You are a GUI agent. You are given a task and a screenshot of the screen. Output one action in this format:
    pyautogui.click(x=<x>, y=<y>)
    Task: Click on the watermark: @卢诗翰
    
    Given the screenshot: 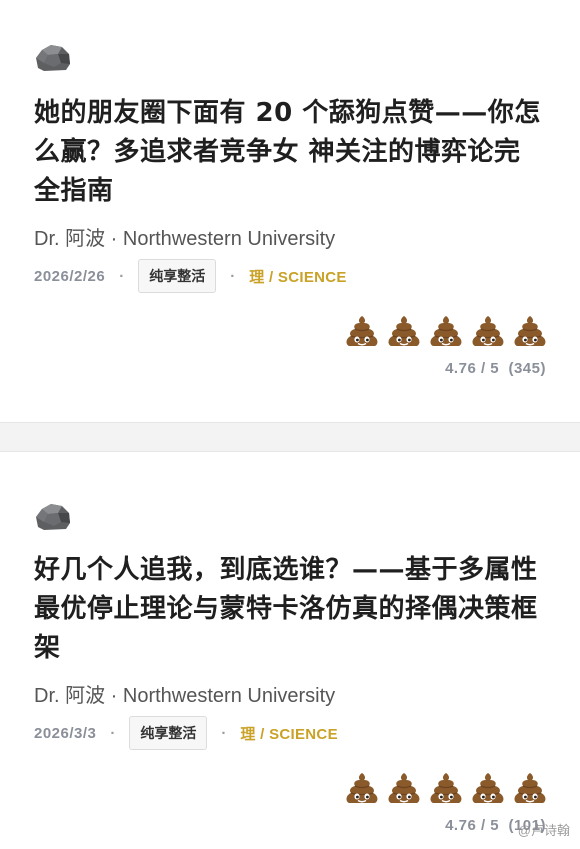 What is the action you would take?
    pyautogui.click(x=543, y=830)
    